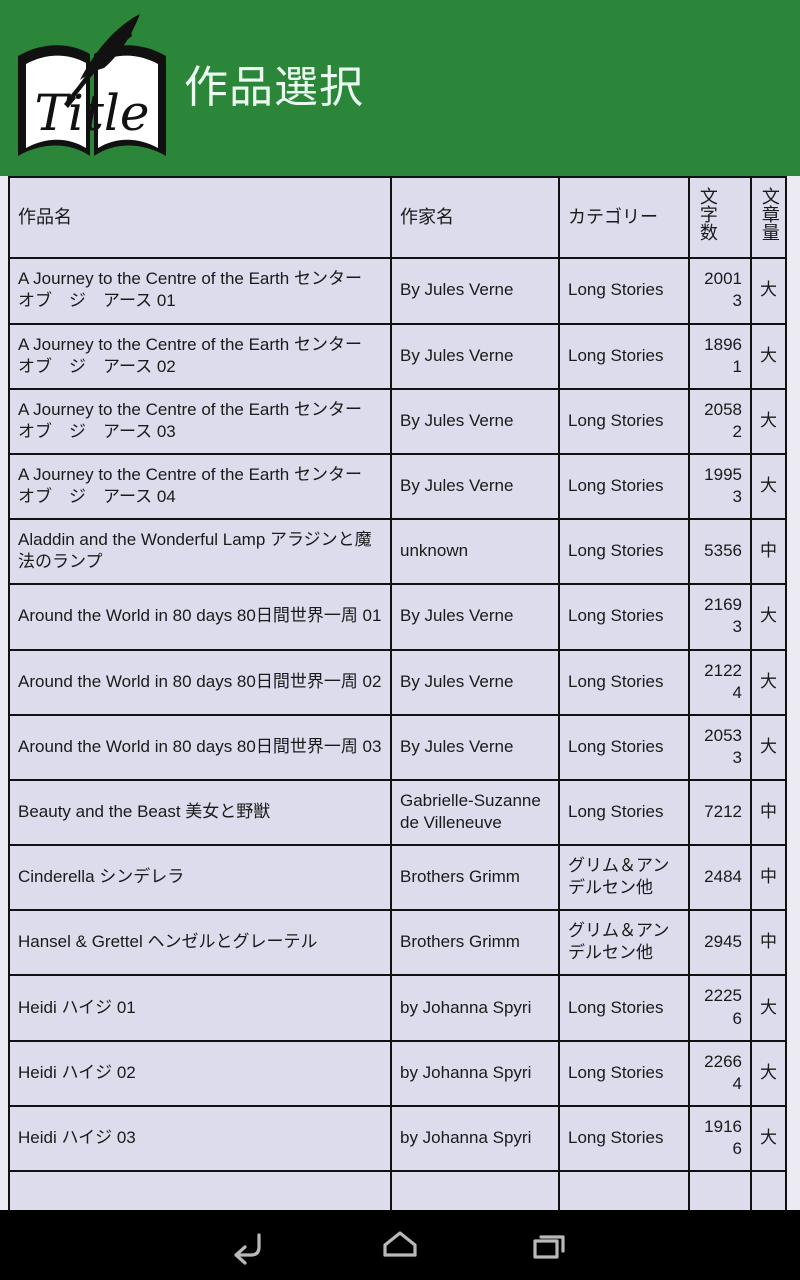 The height and width of the screenshot is (1280, 800). What do you see at coordinates (720, 421) in the screenshot?
I see `work-charcount-cell: 20582` at bounding box center [720, 421].